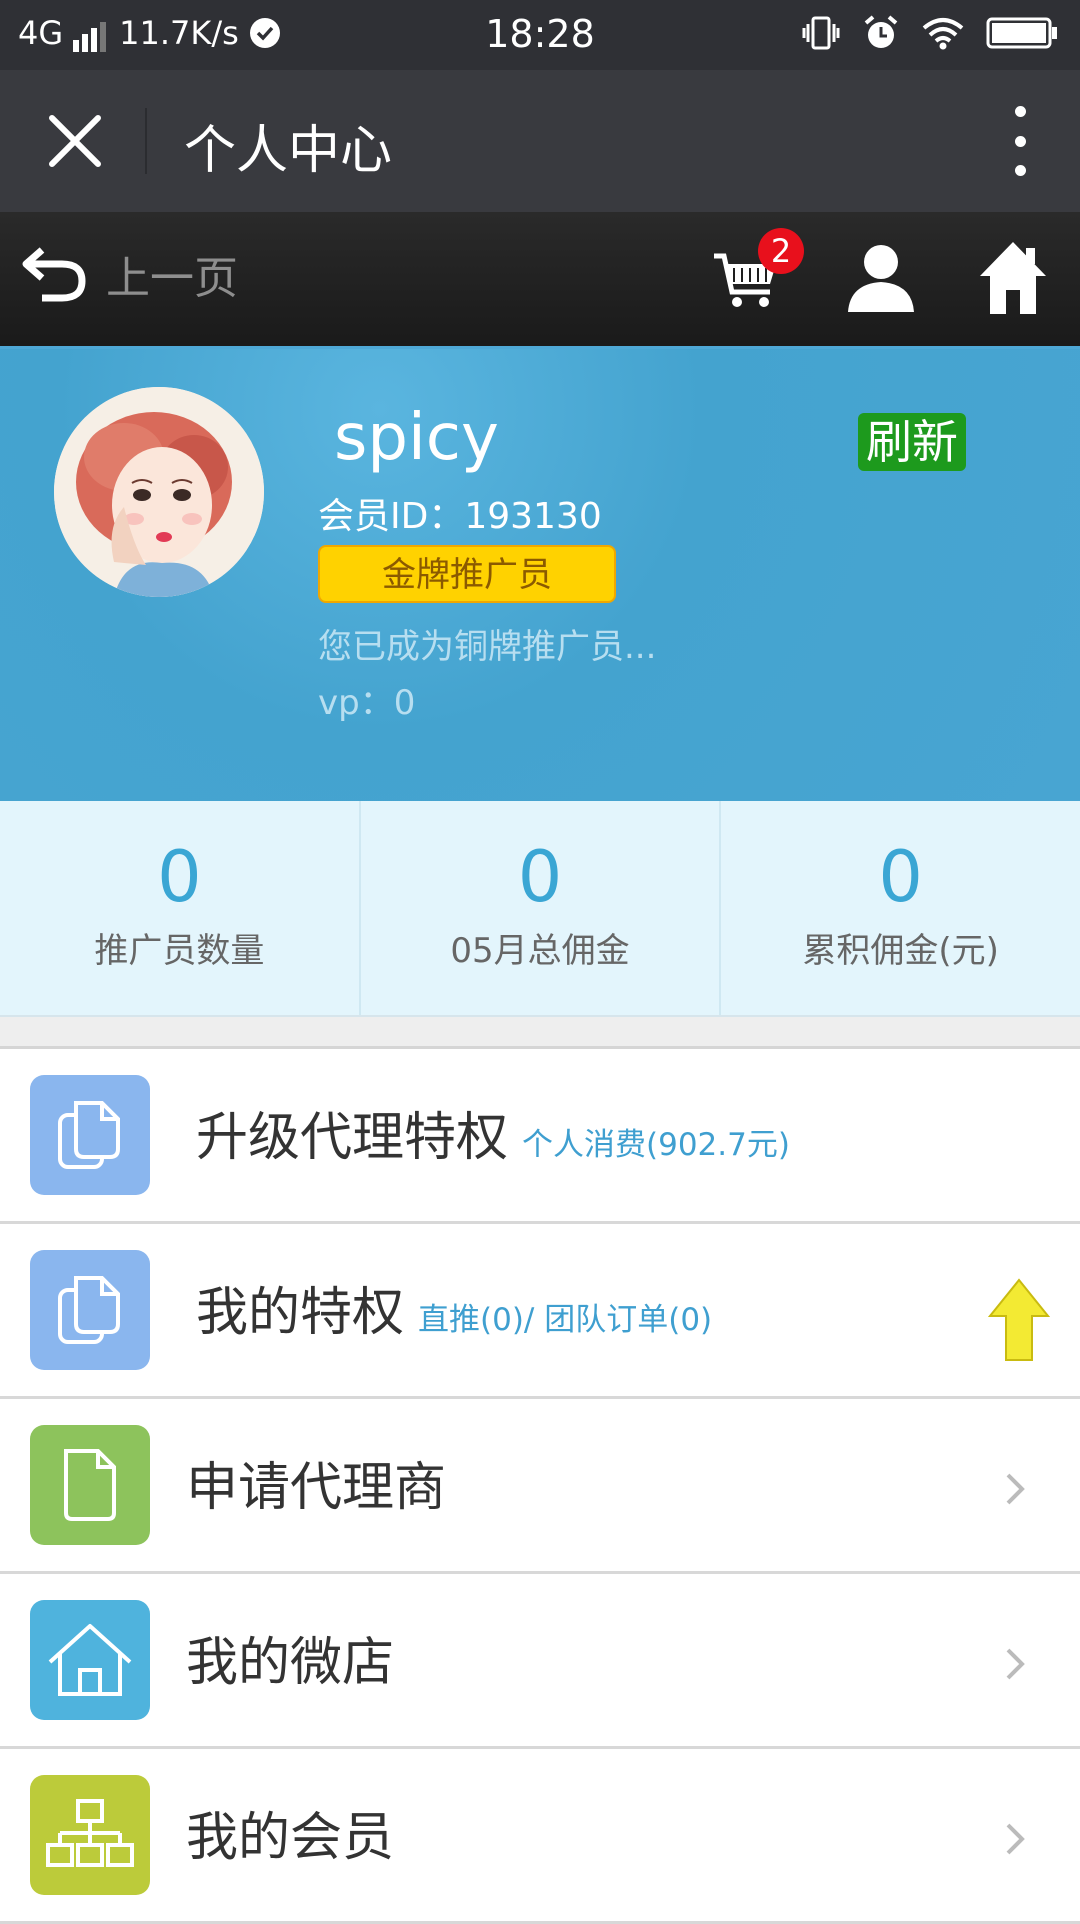 The width and height of the screenshot is (1080, 1924). I want to click on stats-panel: 0 推广员数量 0 05月总佣金 0 累积佣金(元), so click(540, 909).